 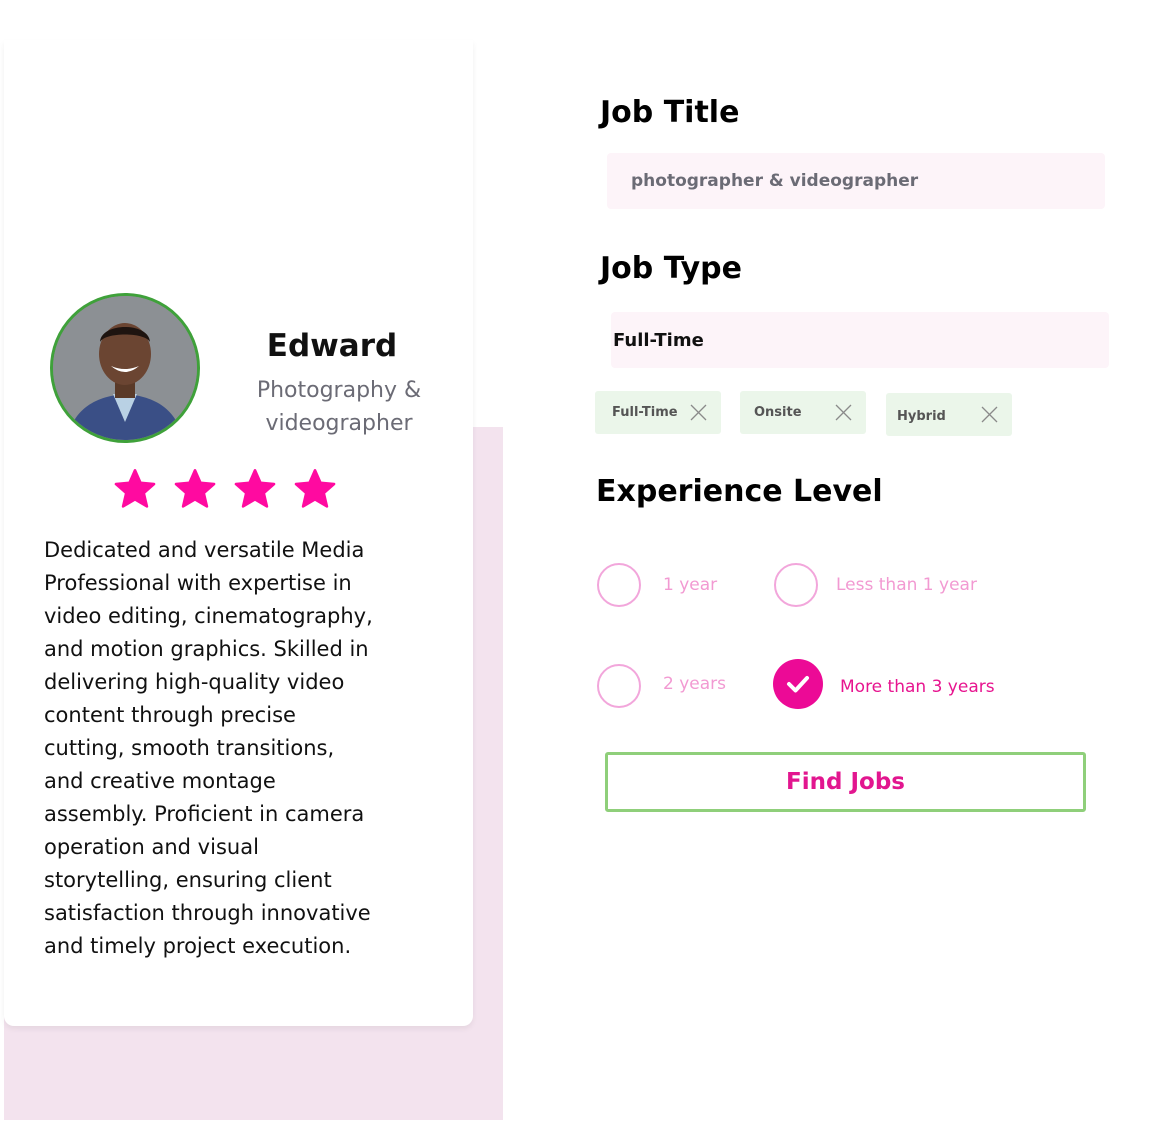 I want to click on find-jobs-button: Find Jobs, so click(x=845, y=782).